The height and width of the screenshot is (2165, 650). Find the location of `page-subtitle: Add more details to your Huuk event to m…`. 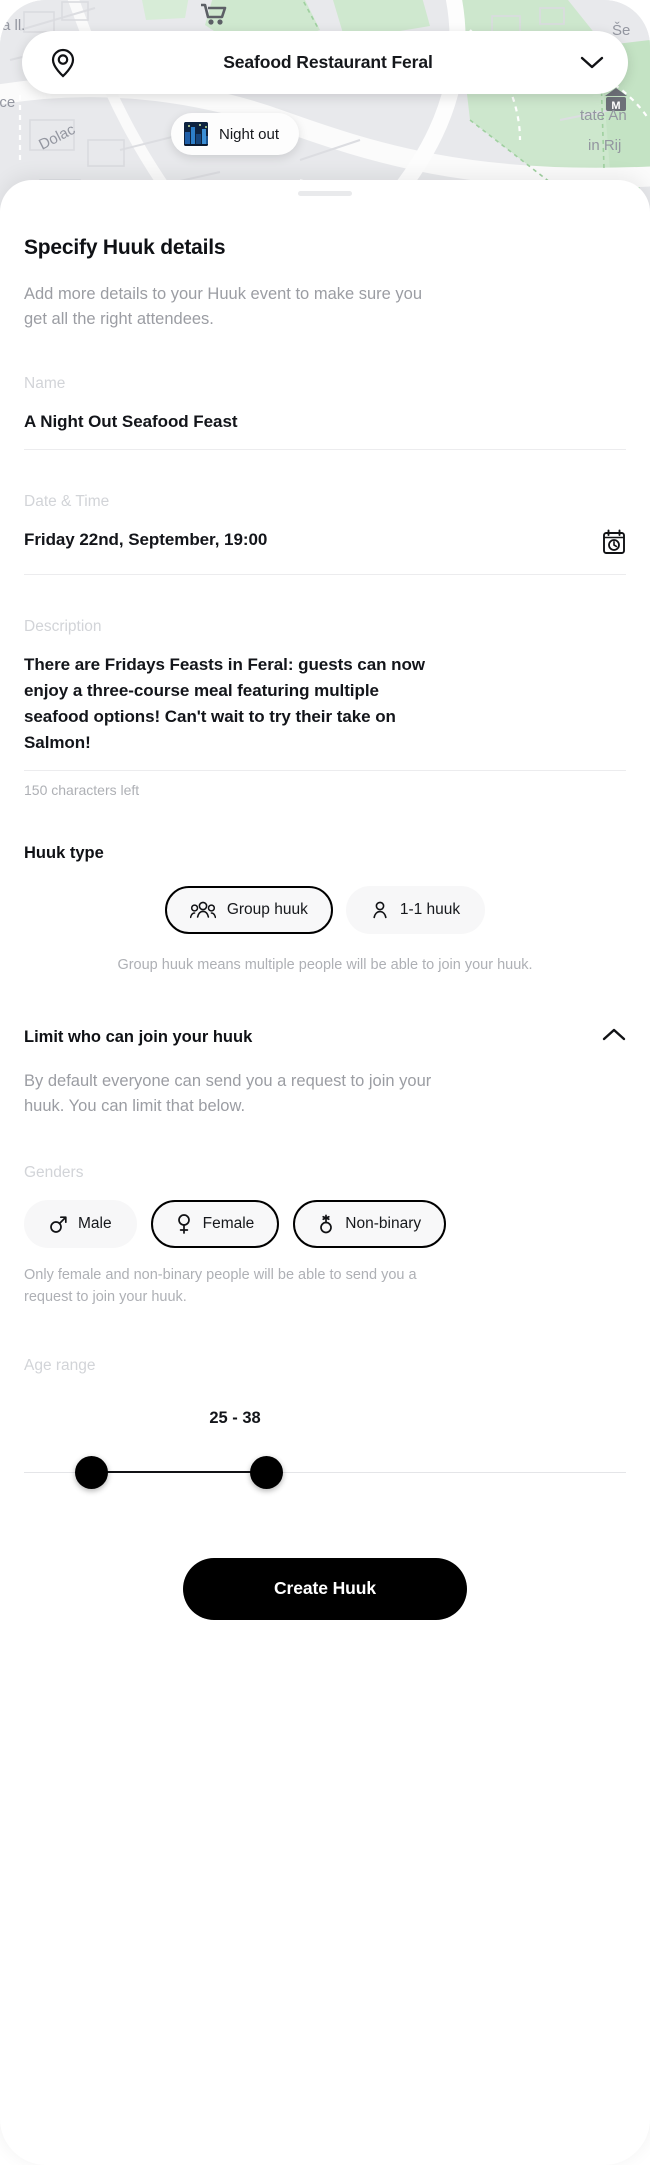

page-subtitle: Add more details to your Huuk event to m… is located at coordinates (223, 307).